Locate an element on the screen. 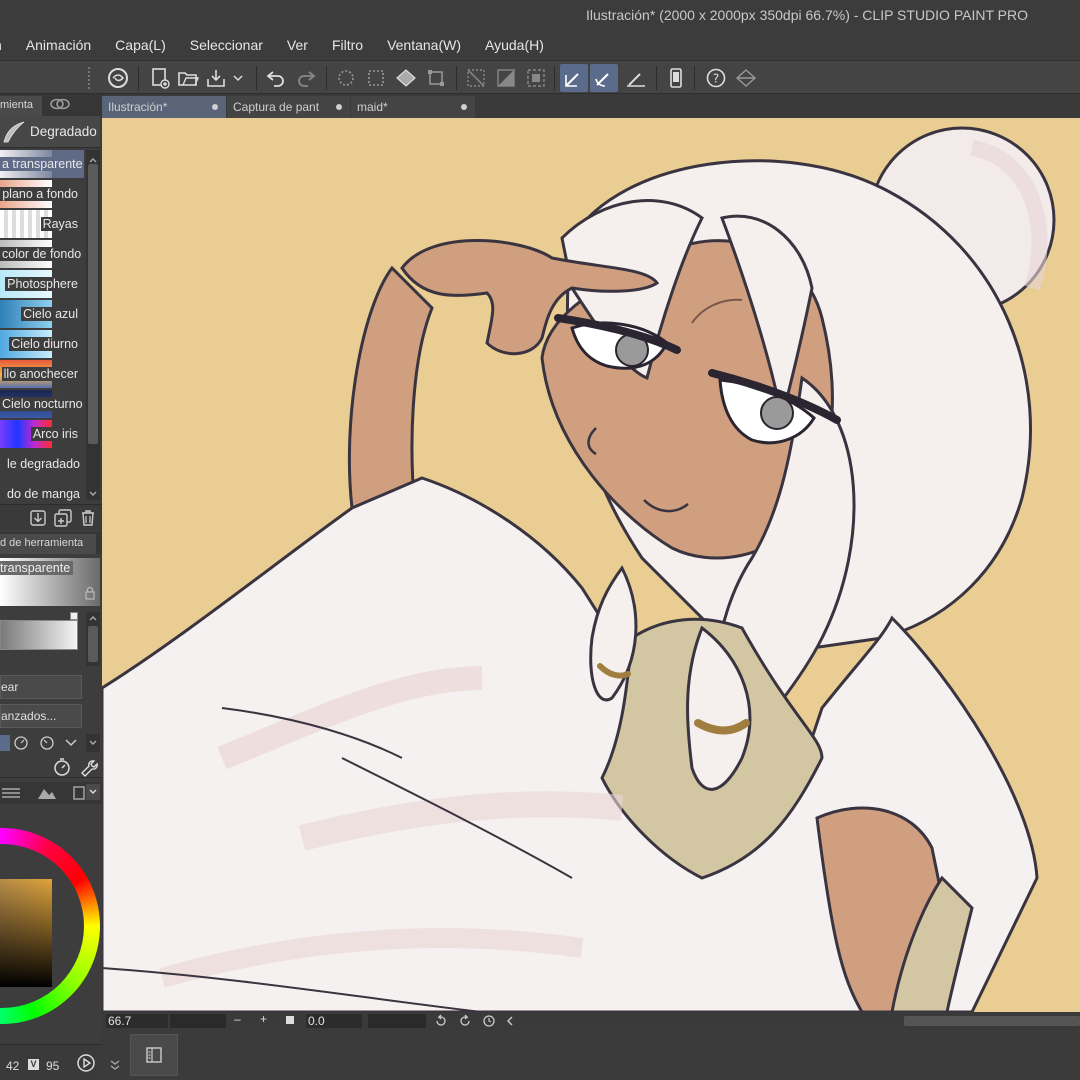  rotation-field: 0.0 is located at coordinates (334, 1021).